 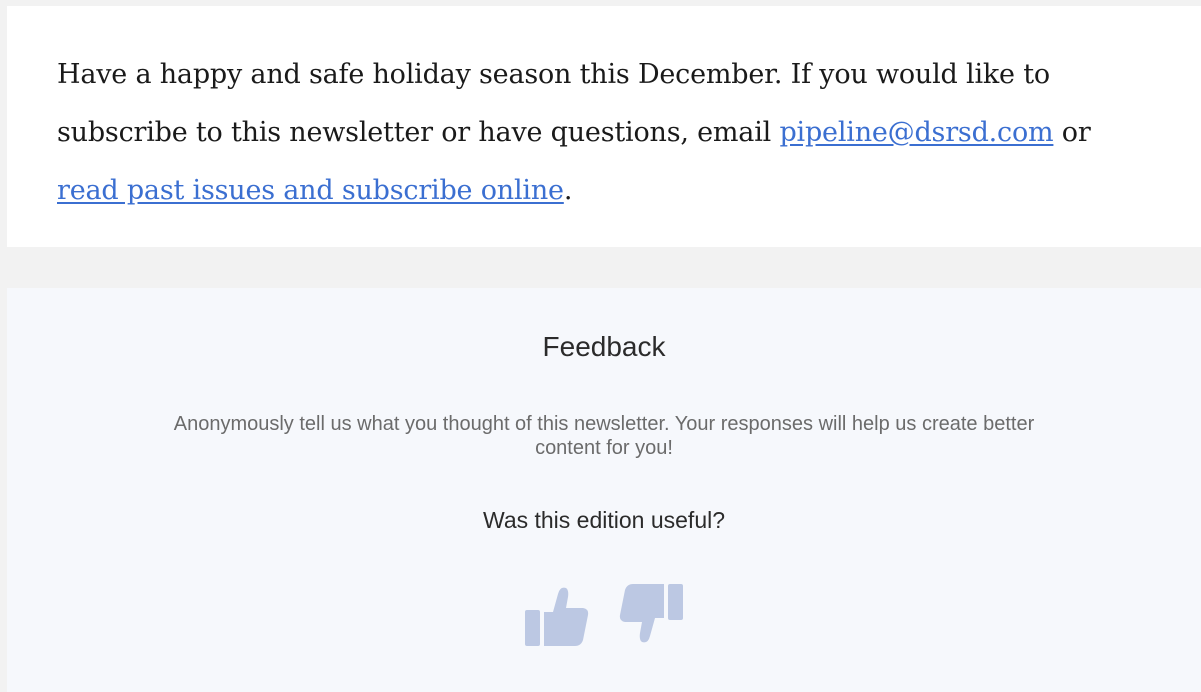 What do you see at coordinates (604, 346) in the screenshot?
I see `feedback-title: Feedback` at bounding box center [604, 346].